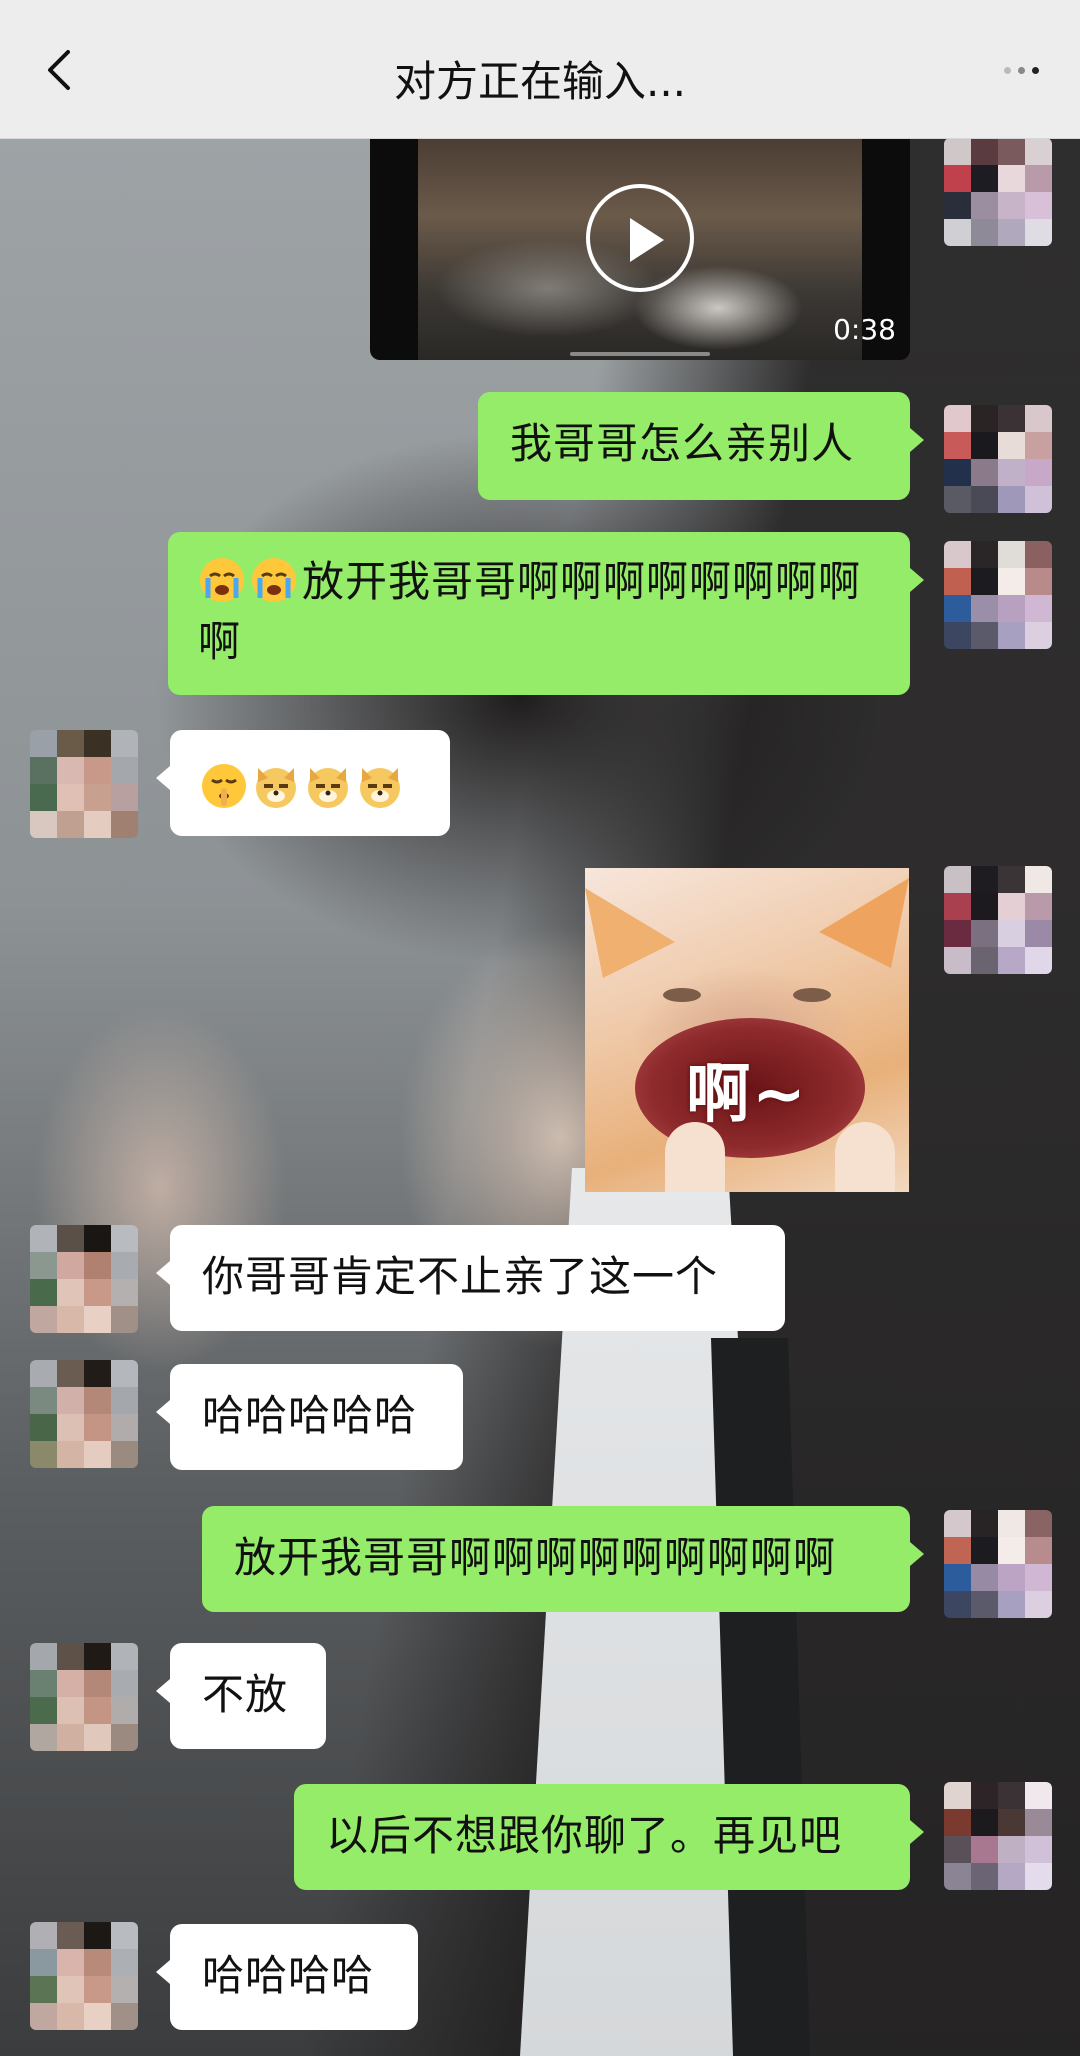  Describe the element at coordinates (864, 329) in the screenshot. I see `video-duration: 0:38` at that location.